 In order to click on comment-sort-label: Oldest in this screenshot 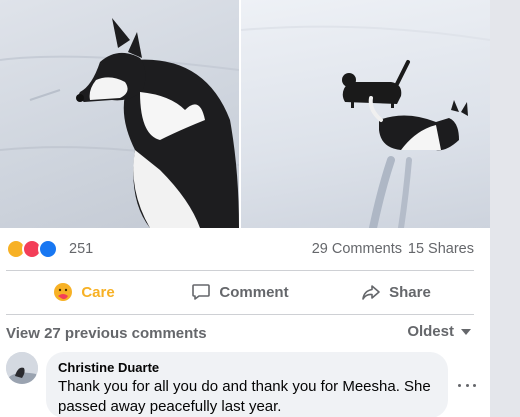, I will do `click(430, 331)`.